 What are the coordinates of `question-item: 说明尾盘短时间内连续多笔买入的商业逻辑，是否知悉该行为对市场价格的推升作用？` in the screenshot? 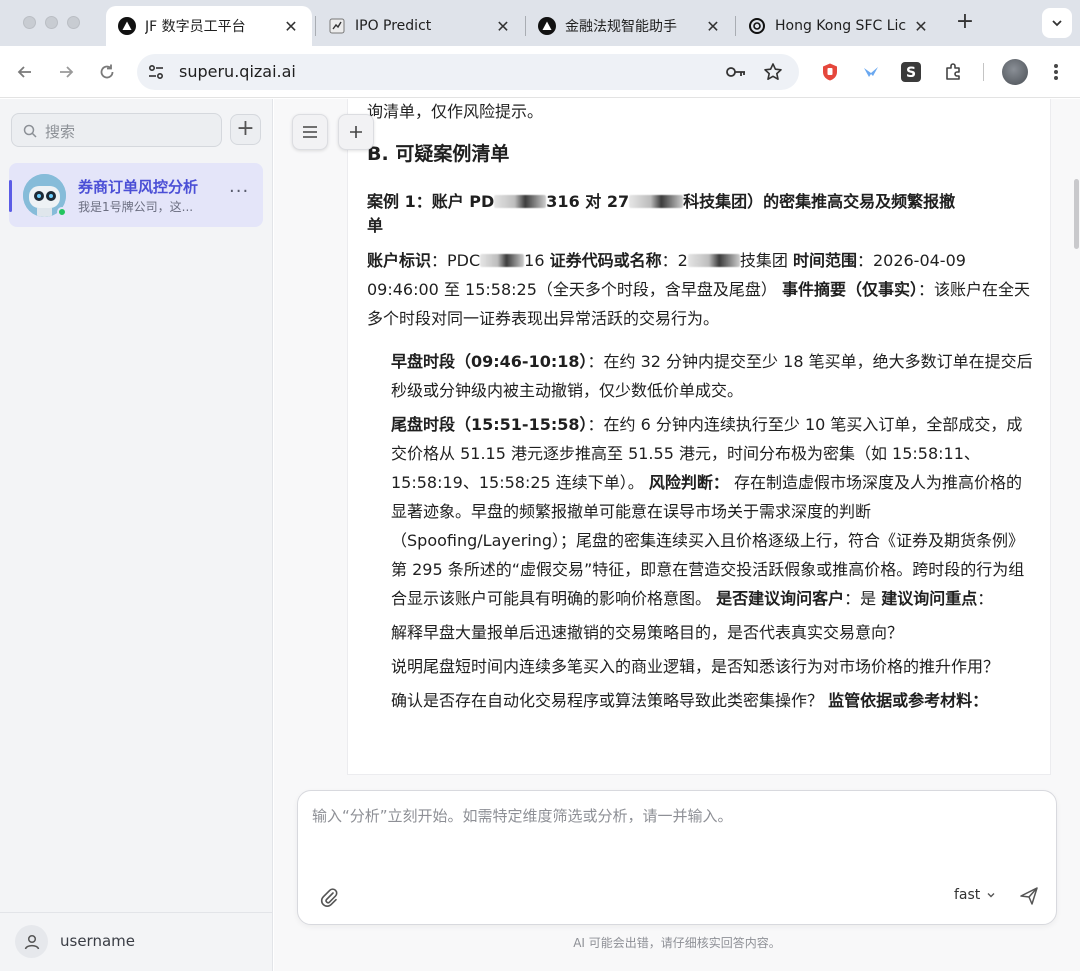 It's located at (695, 666).